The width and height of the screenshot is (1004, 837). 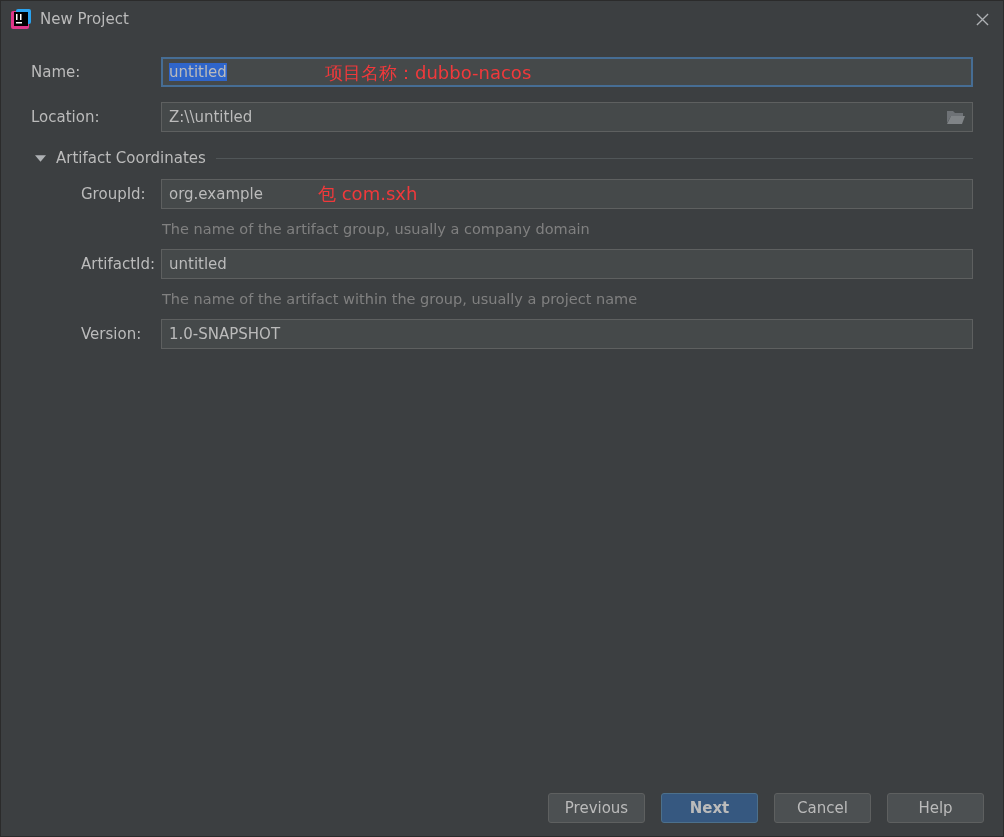 I want to click on field-value: org.example, so click(x=216, y=194).